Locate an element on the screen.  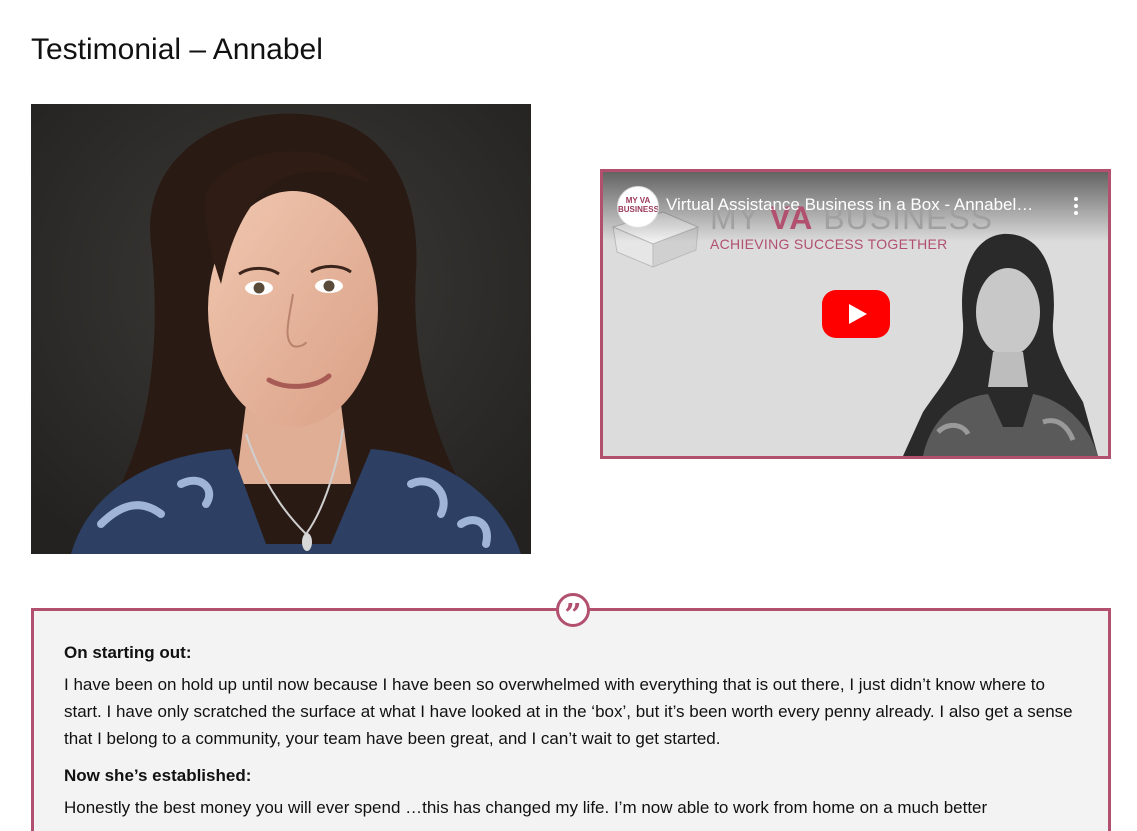
section-heading-established: Now she’s established: is located at coordinates (158, 775).